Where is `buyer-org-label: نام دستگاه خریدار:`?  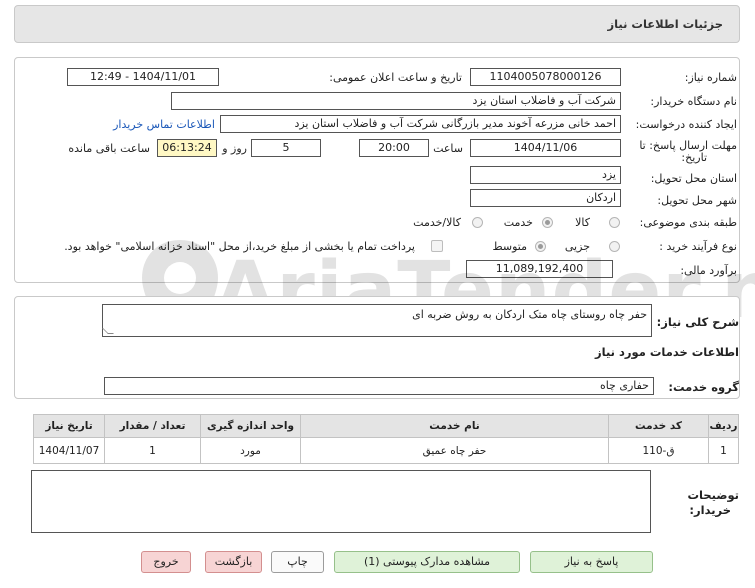
buyer-org-label: نام دستگاه خریدار: is located at coordinates (693, 101).